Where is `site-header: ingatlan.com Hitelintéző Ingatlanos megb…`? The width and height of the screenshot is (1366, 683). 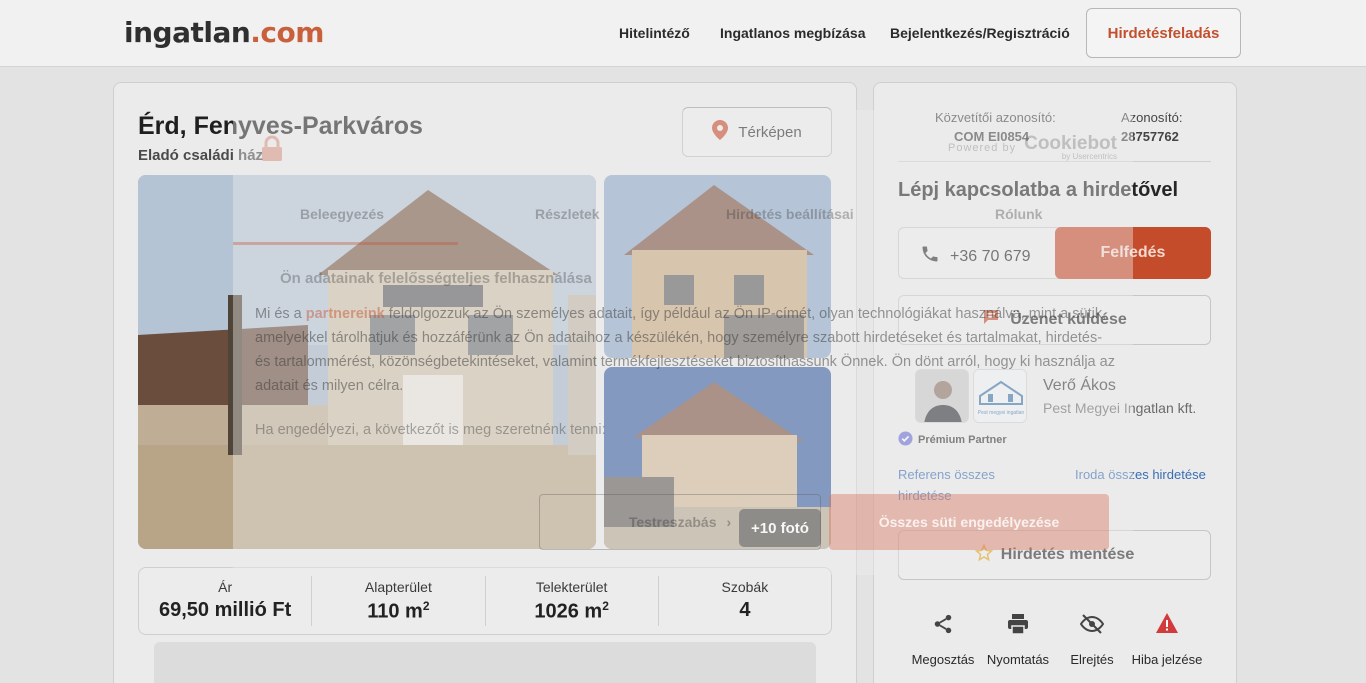
site-header: ingatlan.com Hitelintéző Ingatlanos megb… is located at coordinates (683, 33).